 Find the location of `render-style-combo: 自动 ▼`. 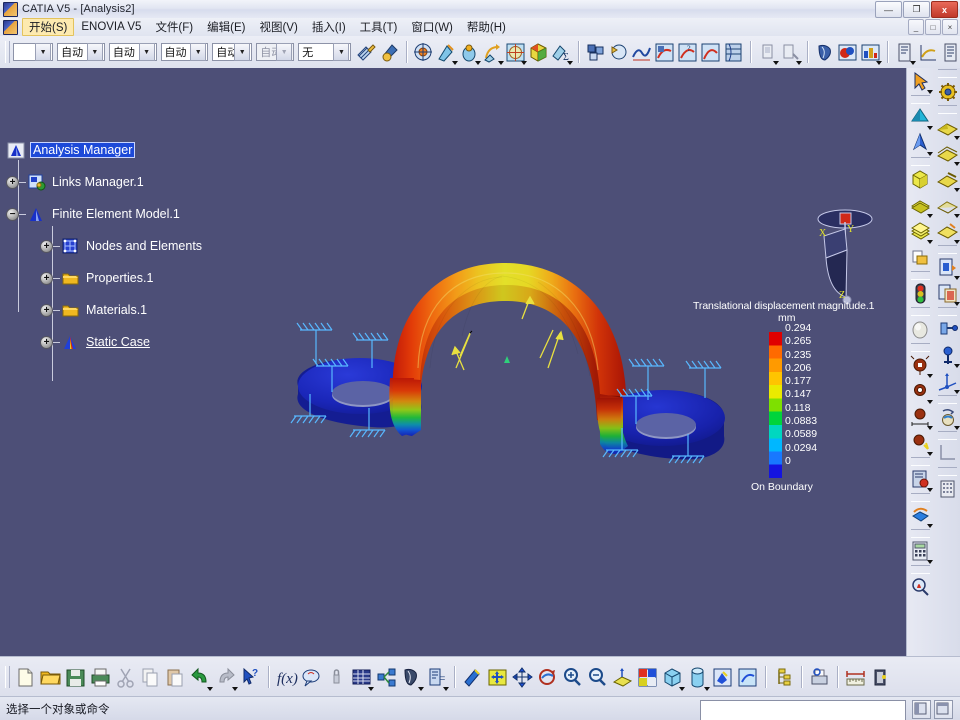

render-style-combo: 自动 ▼ is located at coordinates (81, 52).